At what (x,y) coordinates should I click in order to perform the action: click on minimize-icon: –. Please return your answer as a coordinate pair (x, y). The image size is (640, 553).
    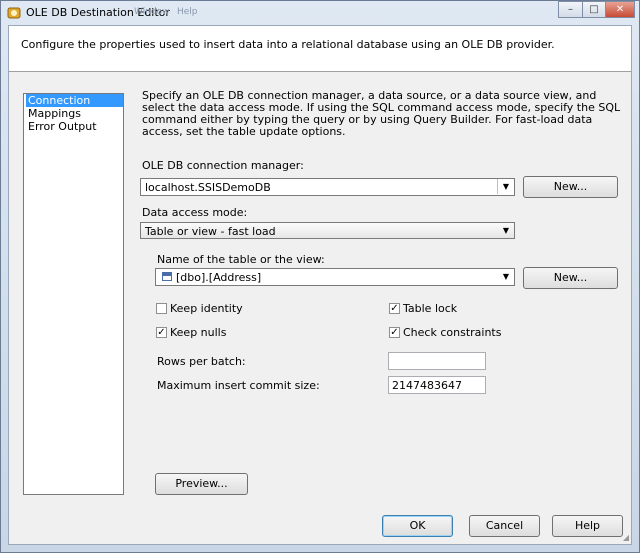
    Looking at the image, I should click on (570, 9).